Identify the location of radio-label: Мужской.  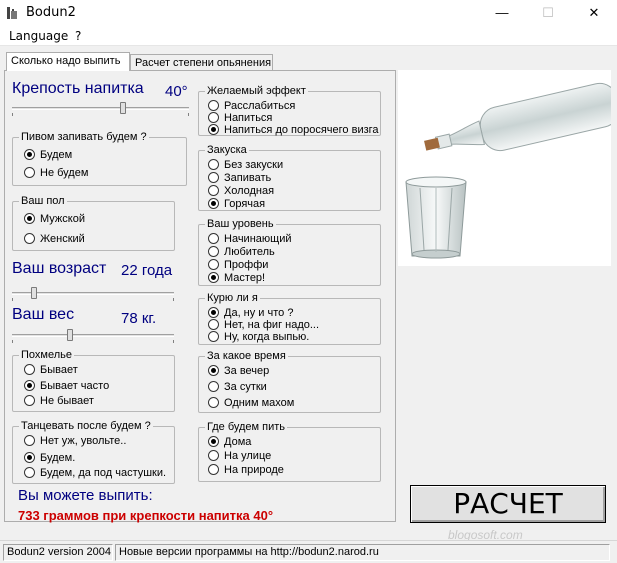
(62, 219).